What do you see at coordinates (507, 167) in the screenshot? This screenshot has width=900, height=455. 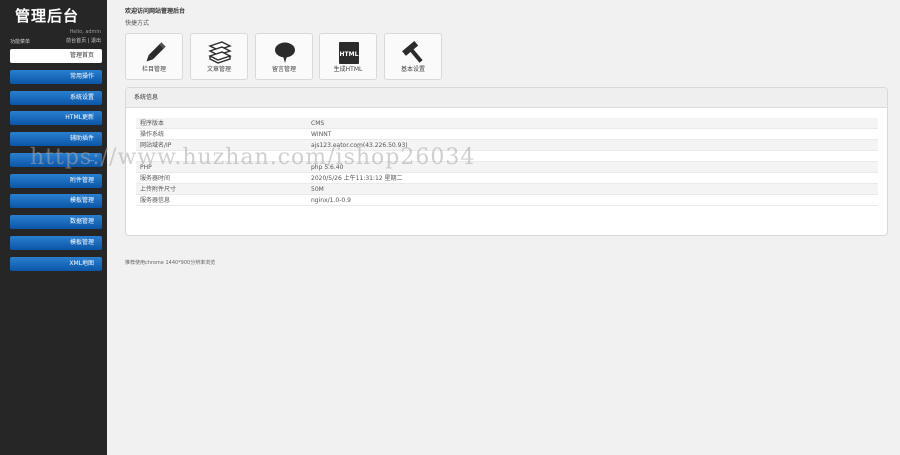 I see `table-row: PHP php 5.6.40` at bounding box center [507, 167].